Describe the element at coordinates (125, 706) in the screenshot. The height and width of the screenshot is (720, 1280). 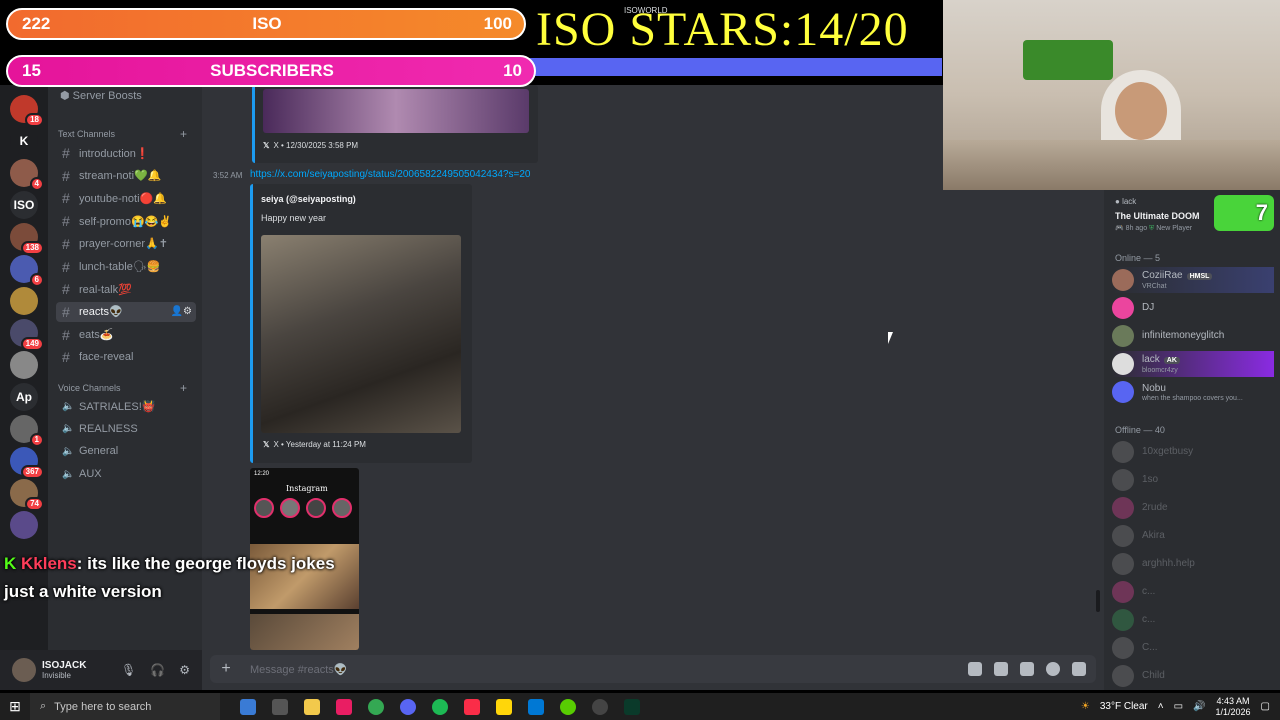
I see `taskbar-search: ⌕ Type here to search` at that location.